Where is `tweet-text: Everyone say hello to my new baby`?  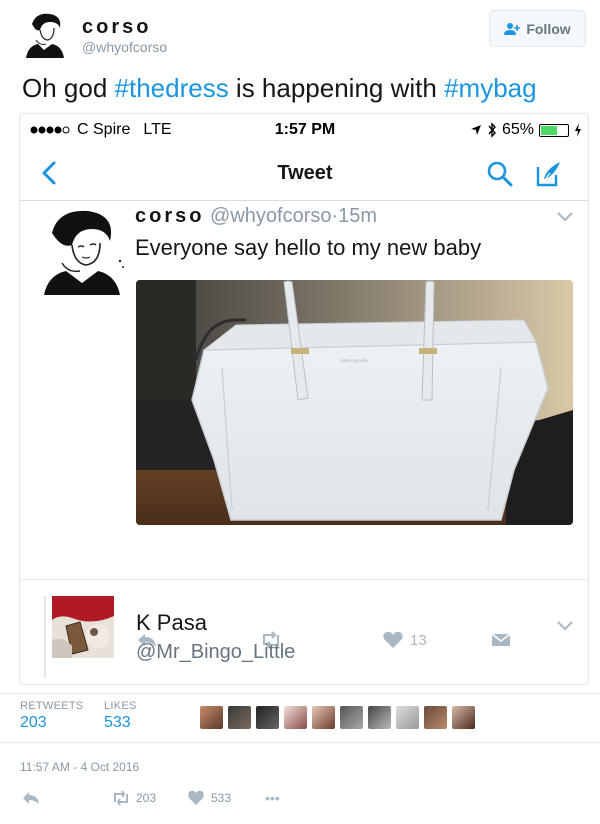
tweet-text: Everyone say hello to my new baby is located at coordinates (308, 247).